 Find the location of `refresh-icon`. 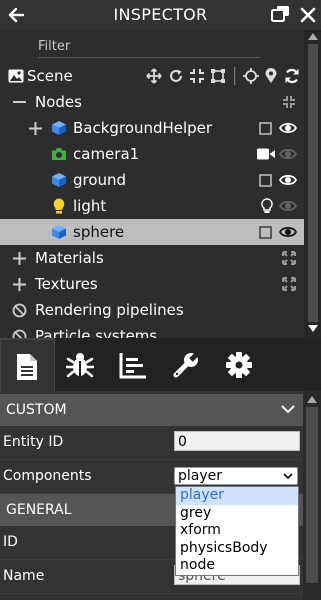

refresh-icon is located at coordinates (292, 76).